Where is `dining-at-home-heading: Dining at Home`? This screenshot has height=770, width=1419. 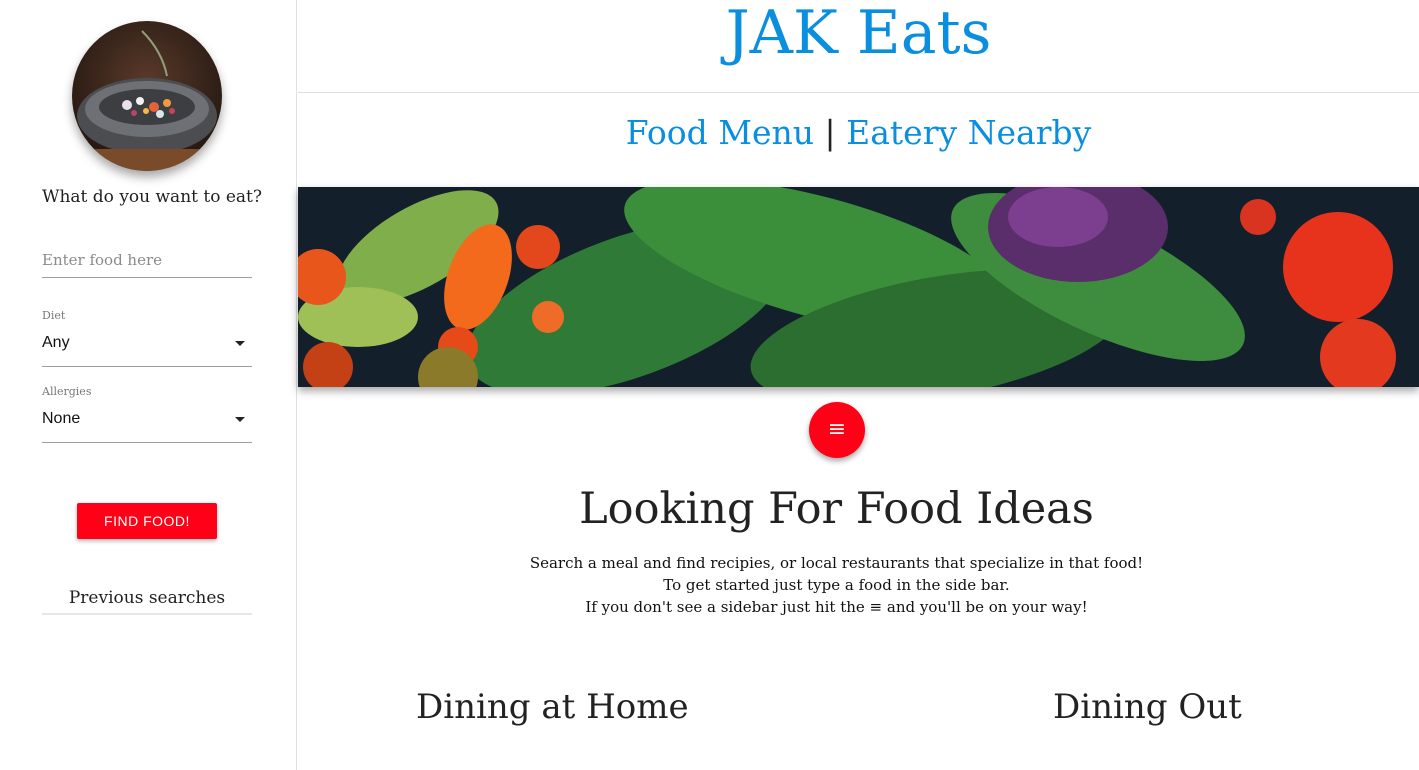
dining-at-home-heading: Dining at Home is located at coordinates (552, 707).